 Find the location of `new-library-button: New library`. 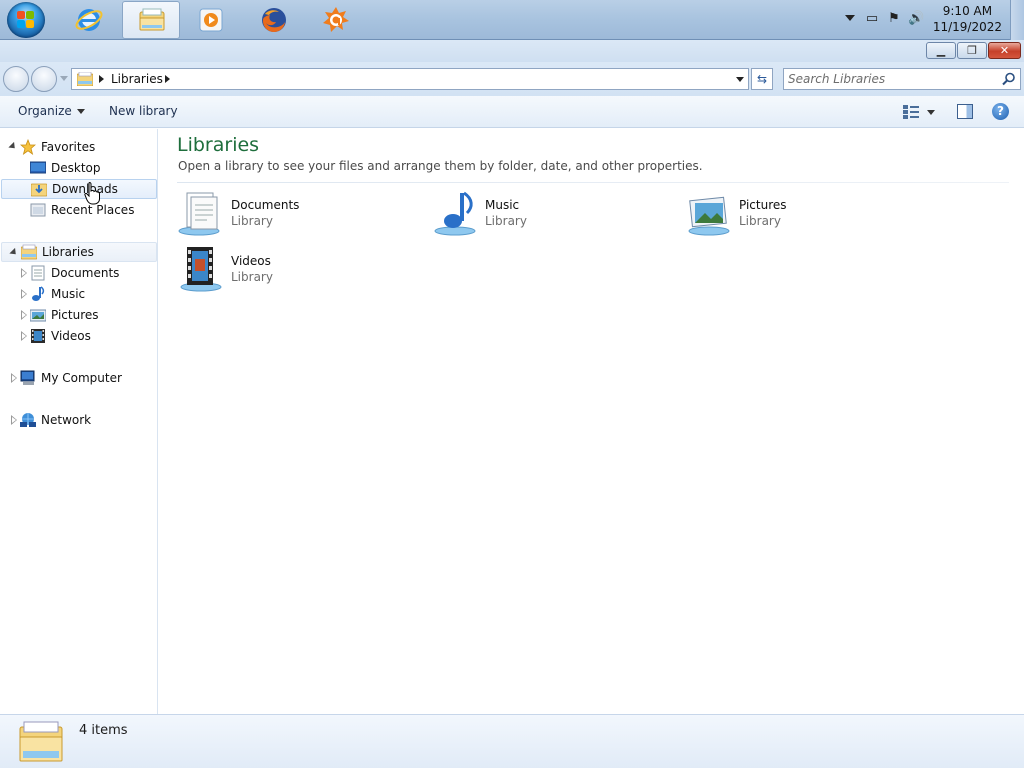

new-library-button: New library is located at coordinates (143, 111).